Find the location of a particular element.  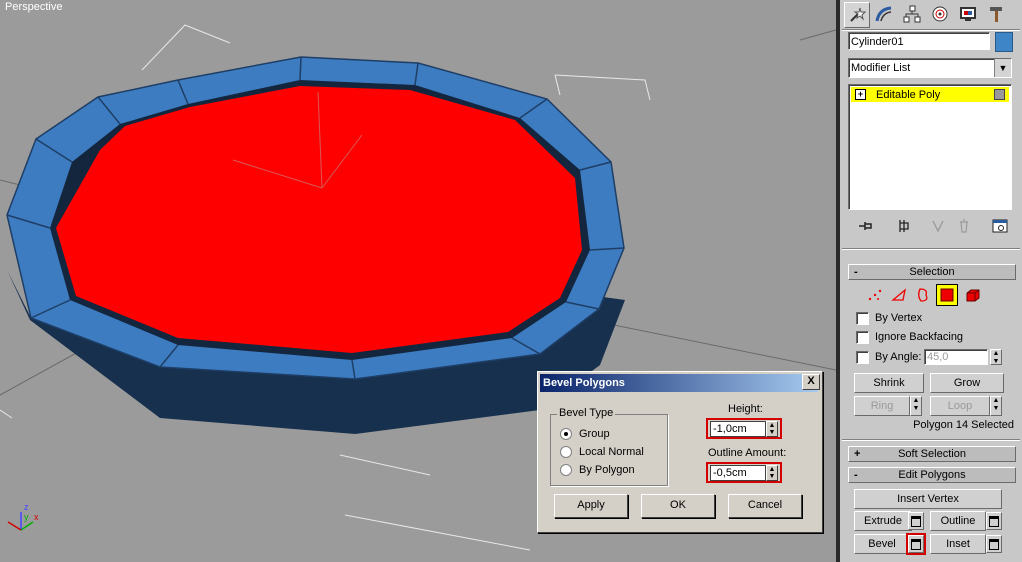

close-icon: X is located at coordinates (811, 382).